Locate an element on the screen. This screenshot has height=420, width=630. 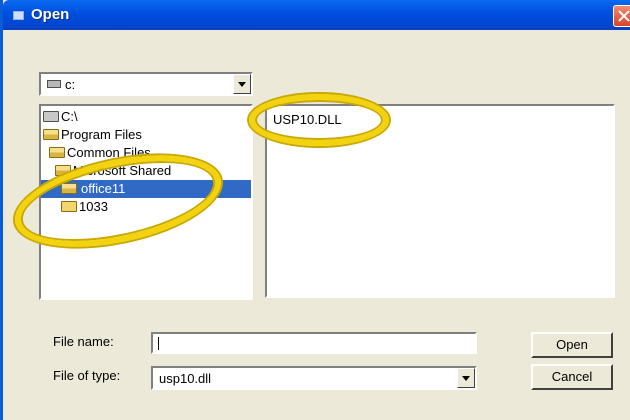
directory-item: Program Files is located at coordinates (92, 135).